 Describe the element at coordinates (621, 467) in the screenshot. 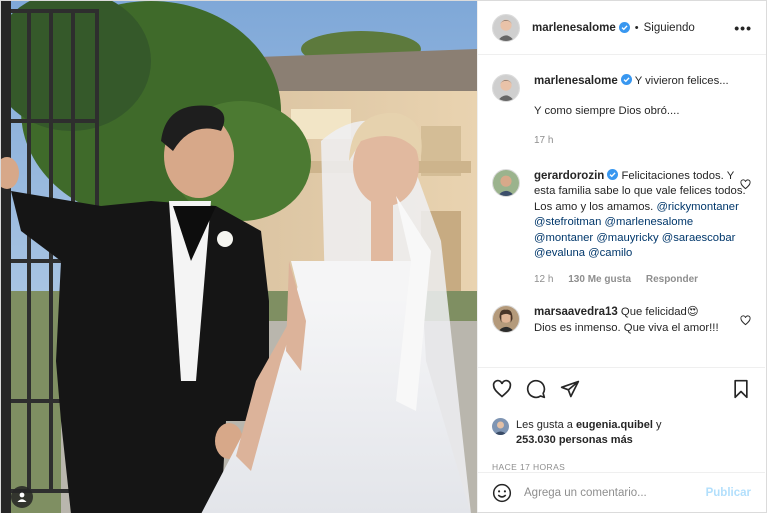

I see `post-timestamp: HACE 17 HORAS` at that location.